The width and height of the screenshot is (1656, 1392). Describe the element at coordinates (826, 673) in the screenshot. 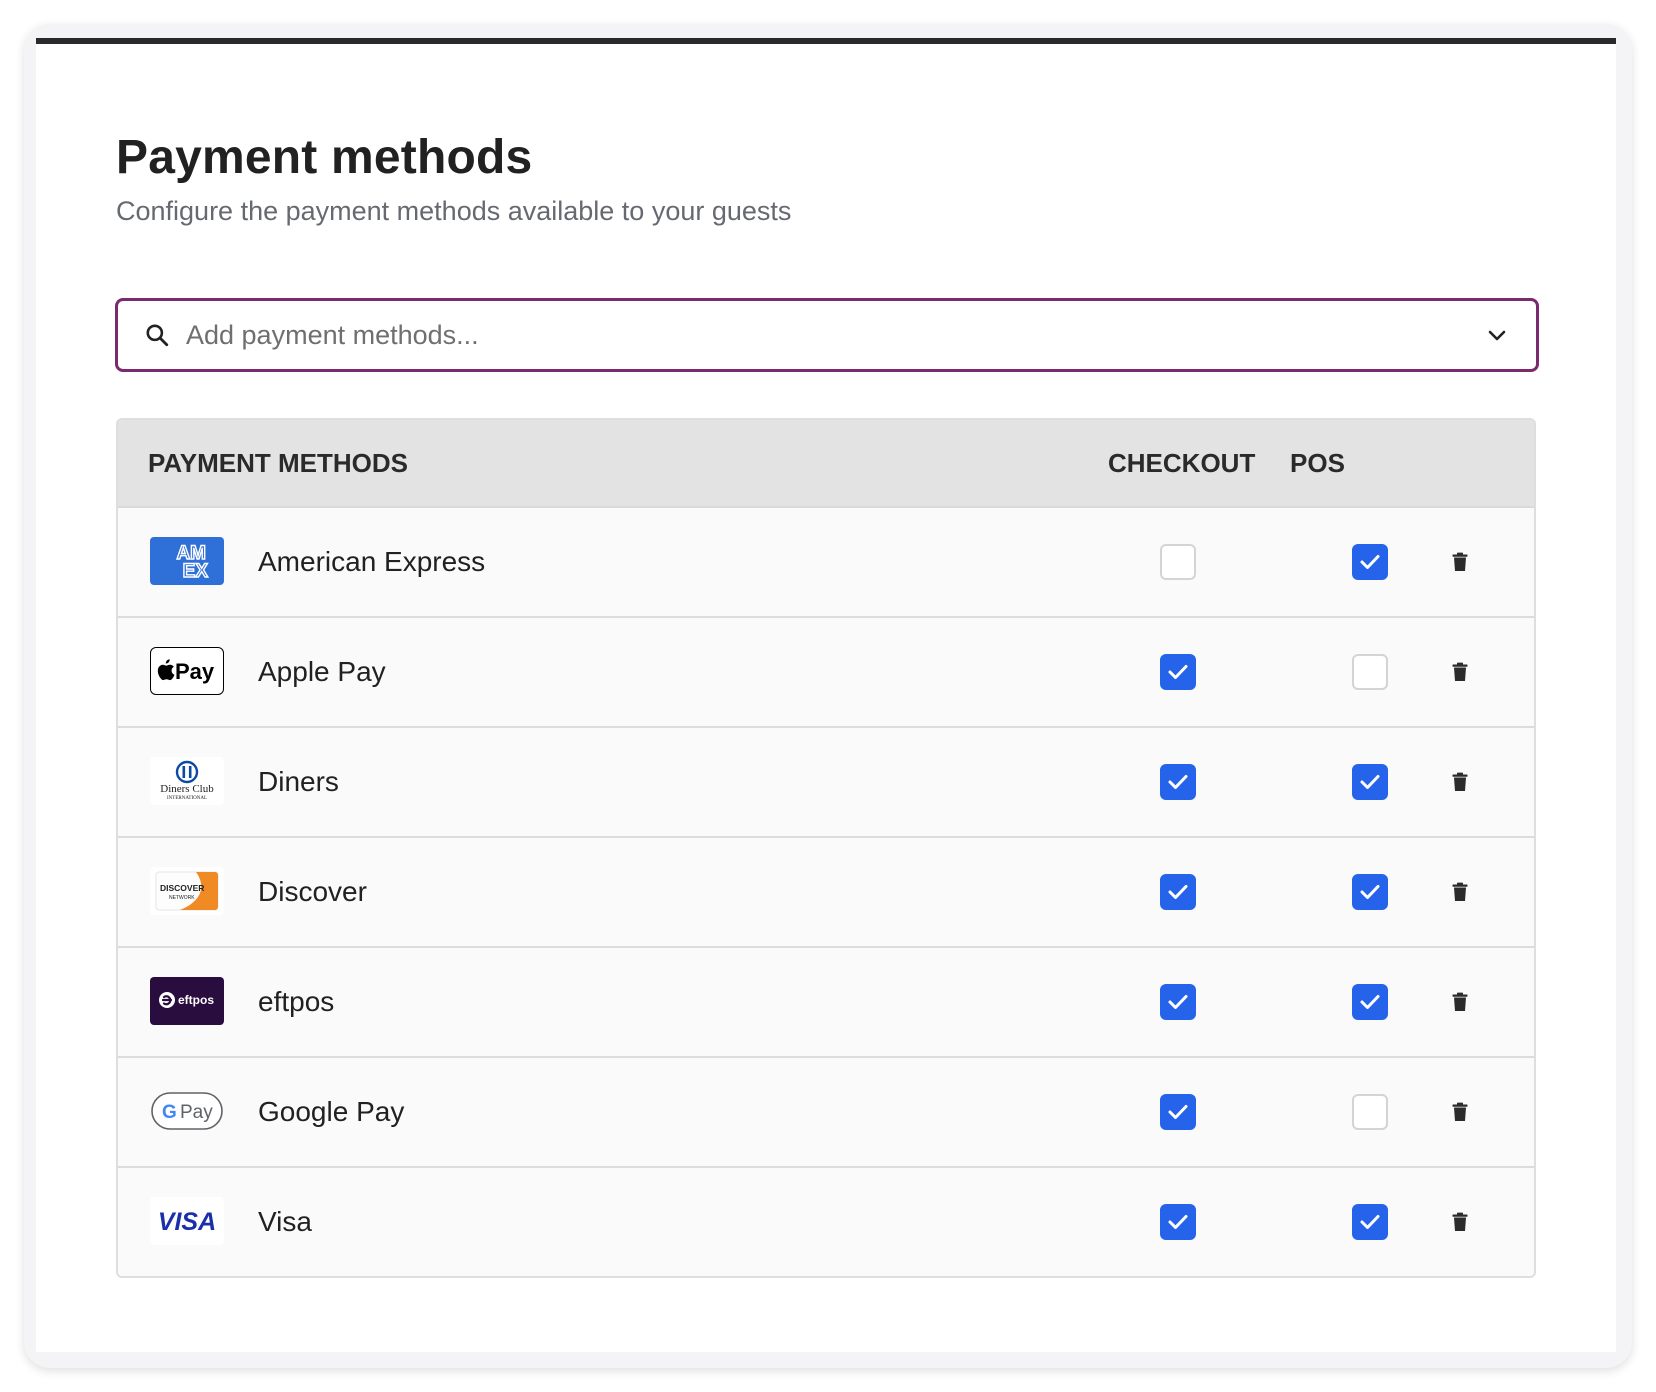

I see `table-row: Pay Apple Pay` at that location.